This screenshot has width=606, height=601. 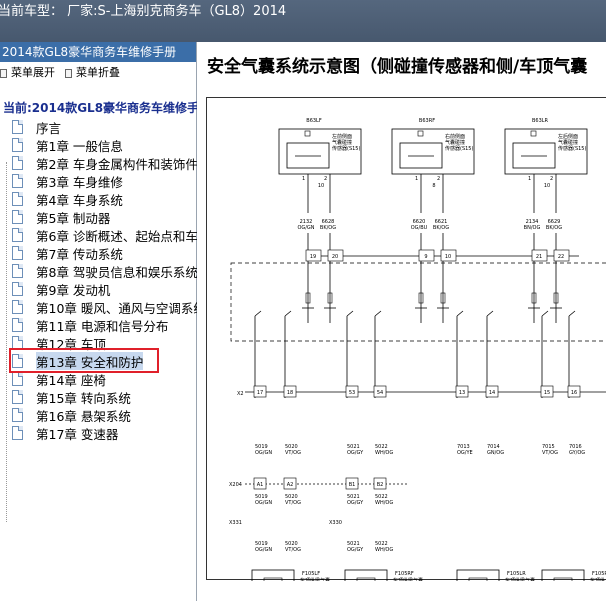 I want to click on tree-item-label: 第8章 驾驶员信息和娱乐系统, so click(x=116, y=272).